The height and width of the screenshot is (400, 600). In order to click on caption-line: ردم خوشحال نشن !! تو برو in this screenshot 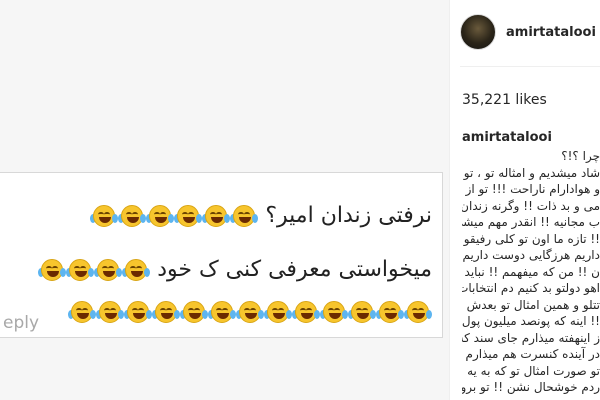, I will do `click(531, 387)`.